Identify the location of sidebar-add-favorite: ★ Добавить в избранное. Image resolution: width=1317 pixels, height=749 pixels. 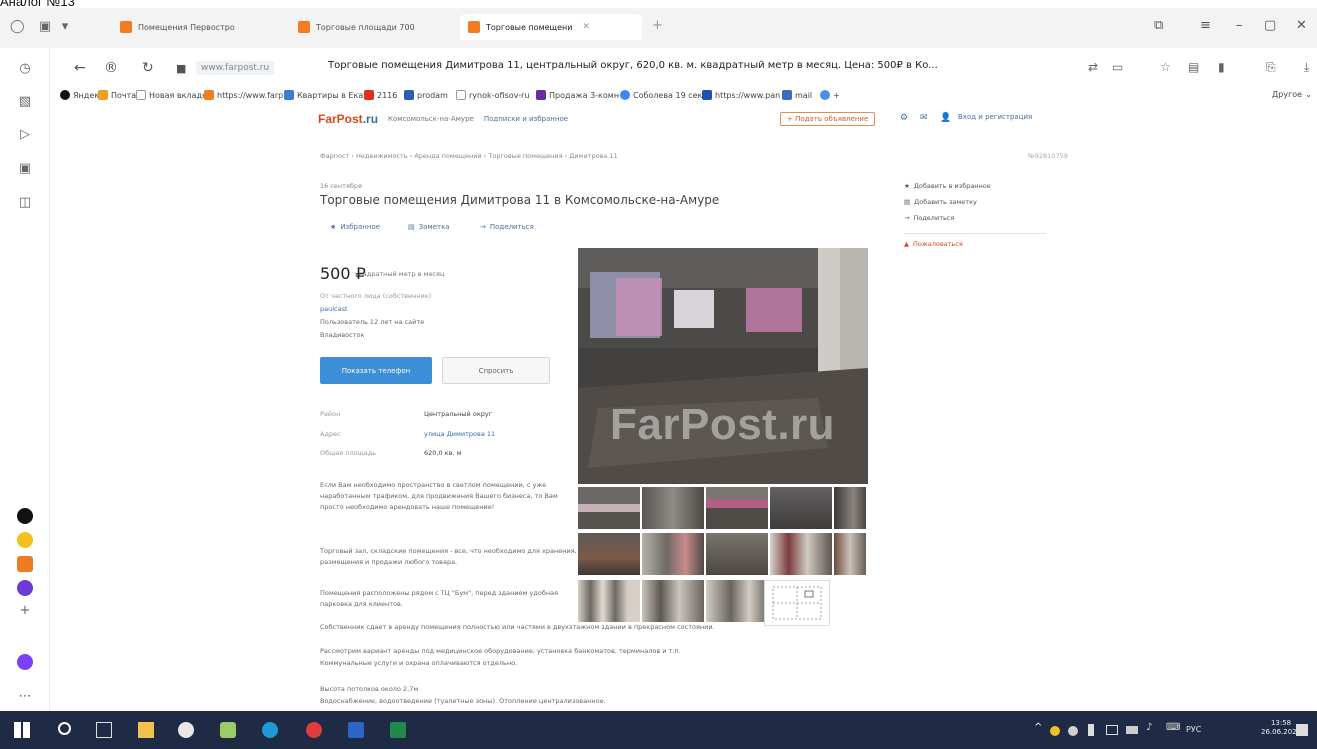
(947, 186).